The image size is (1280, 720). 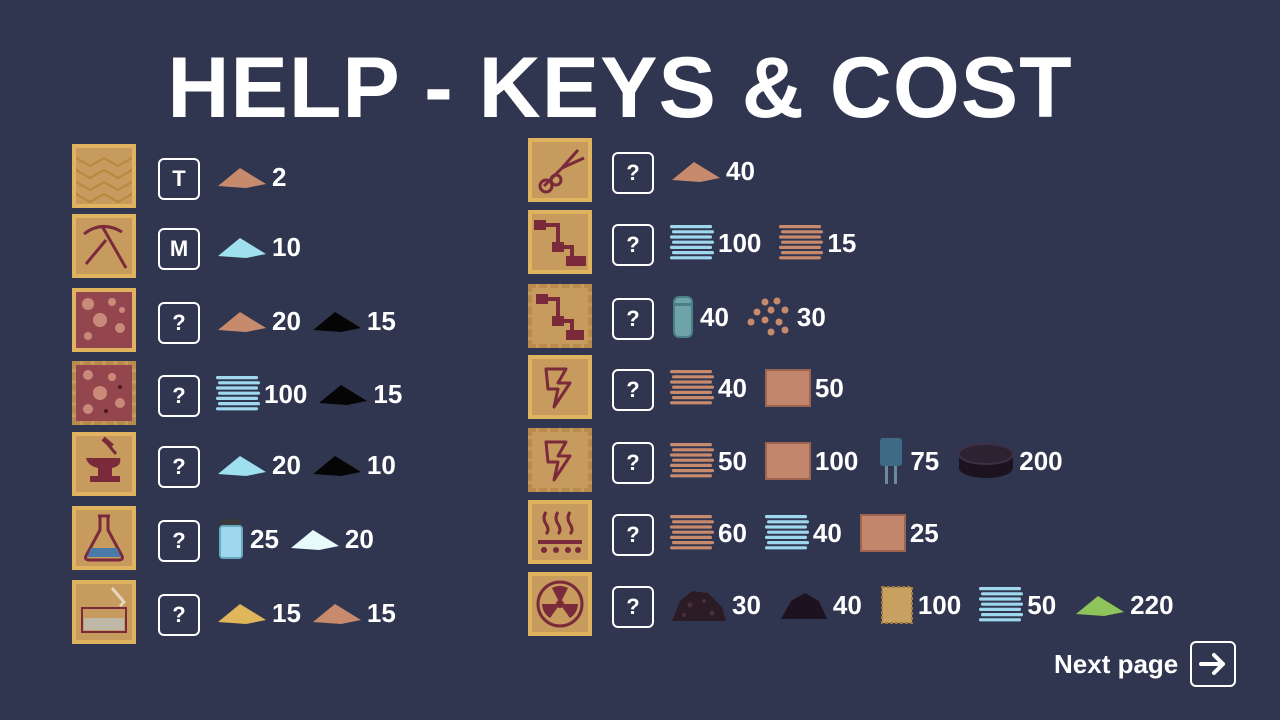 What do you see at coordinates (770, 317) in the screenshot?
I see `copper-pellets-icon` at bounding box center [770, 317].